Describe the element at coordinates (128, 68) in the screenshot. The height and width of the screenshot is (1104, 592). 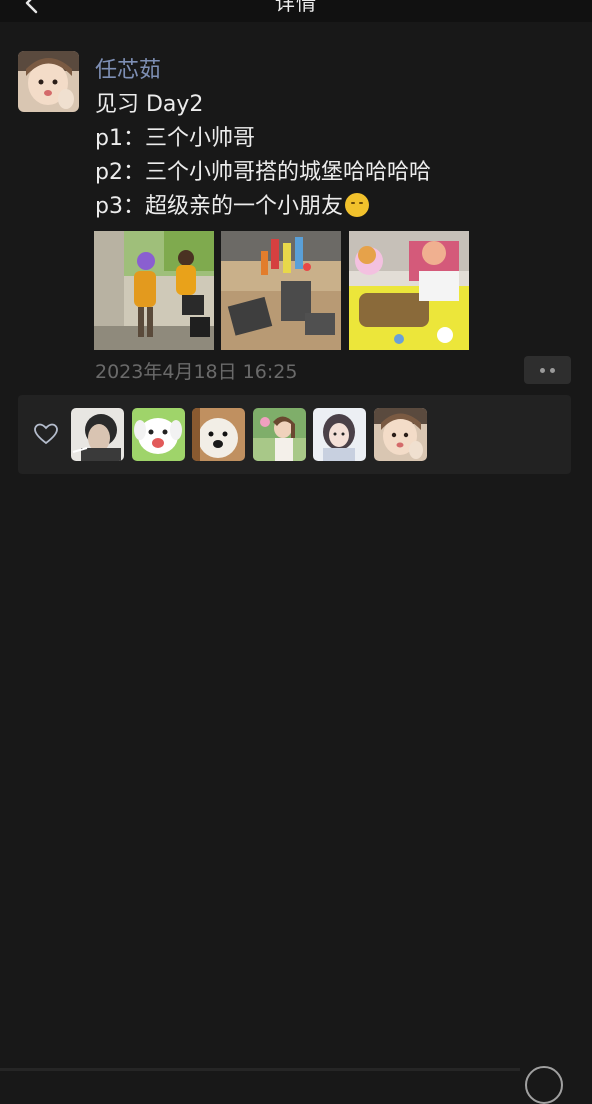
I see `author-name: 任芯茹` at that location.